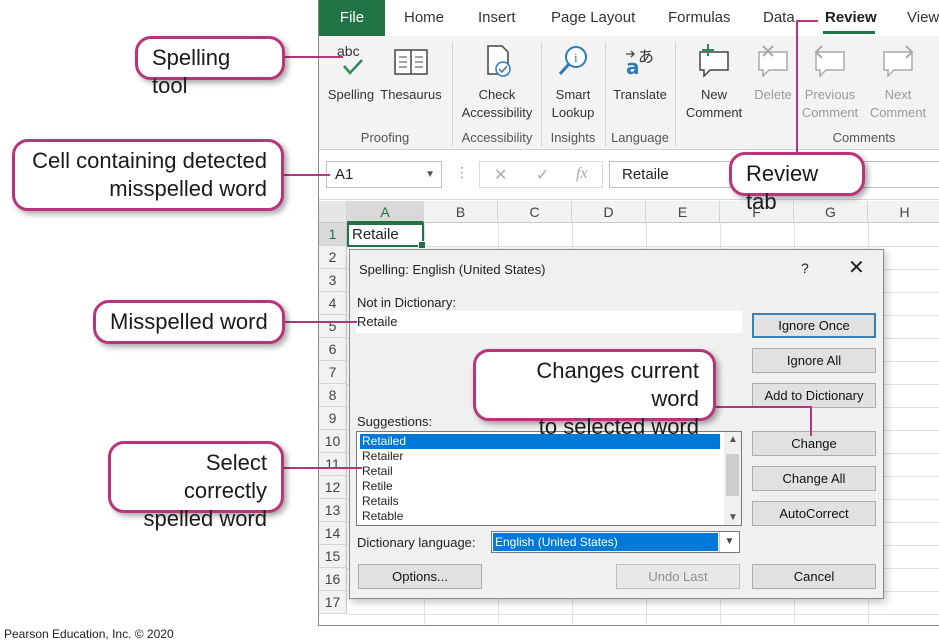 The width and height of the screenshot is (939, 644). Describe the element at coordinates (333, 372) in the screenshot. I see `row-header-7: 7` at that location.